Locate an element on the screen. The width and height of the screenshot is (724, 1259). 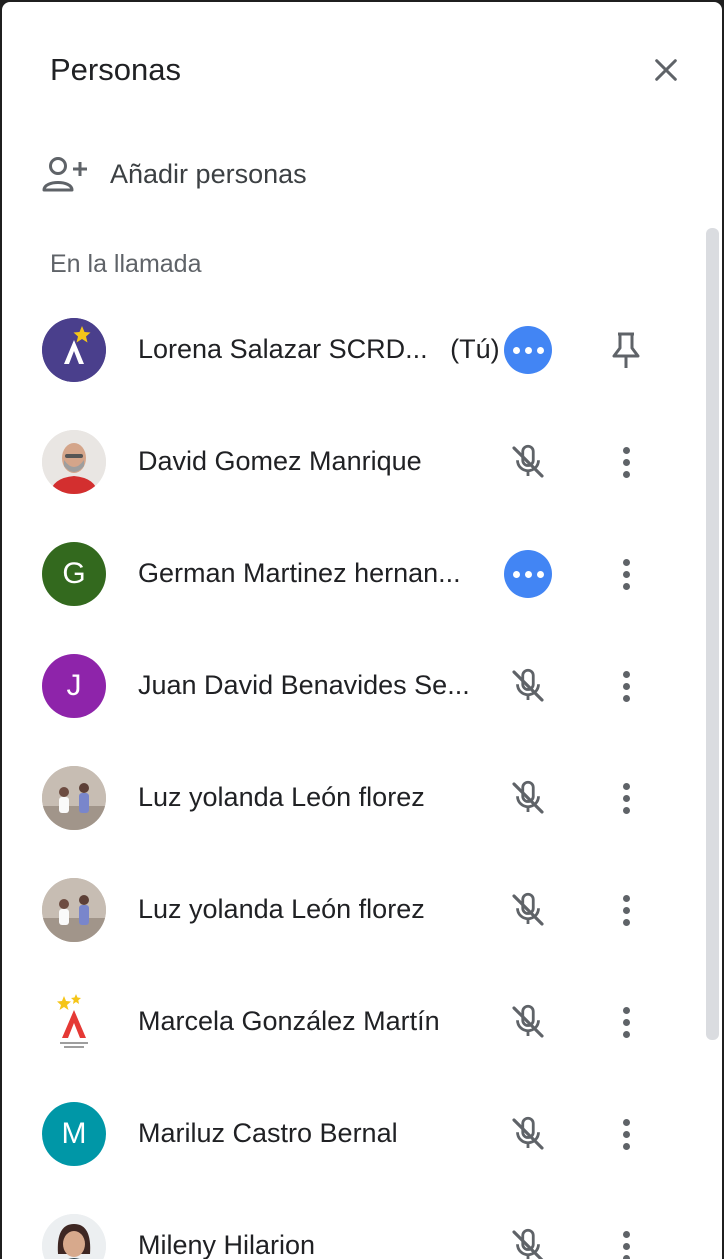
participant-row: Mileny Hilarion is located at coordinates (352, 1223).